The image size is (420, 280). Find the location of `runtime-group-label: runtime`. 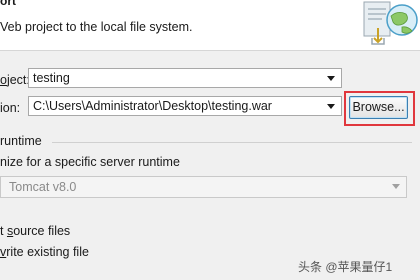

runtime-group-label: runtime is located at coordinates (21, 141).